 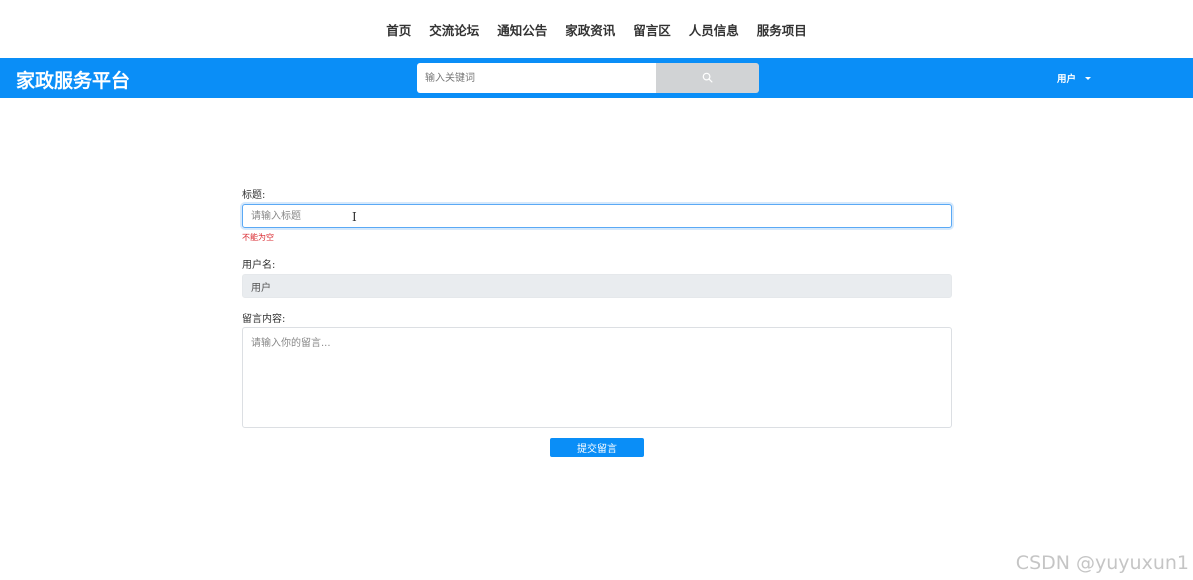 I want to click on caret-down-icon, so click(x=1088, y=78).